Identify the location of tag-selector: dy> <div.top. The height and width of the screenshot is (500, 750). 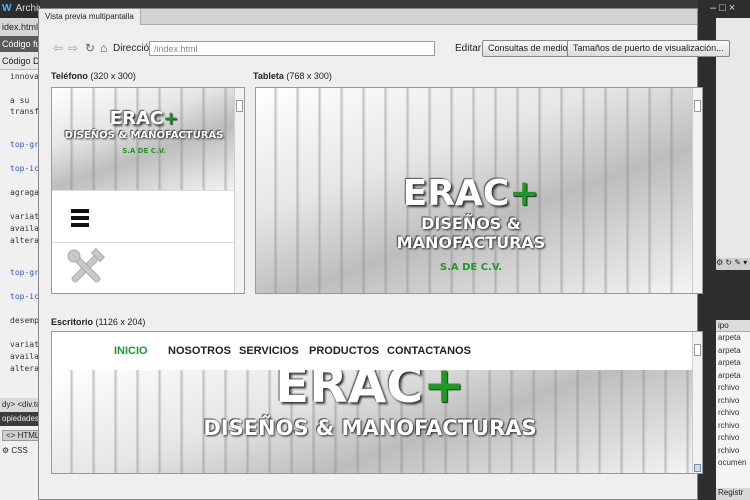
(20, 405).